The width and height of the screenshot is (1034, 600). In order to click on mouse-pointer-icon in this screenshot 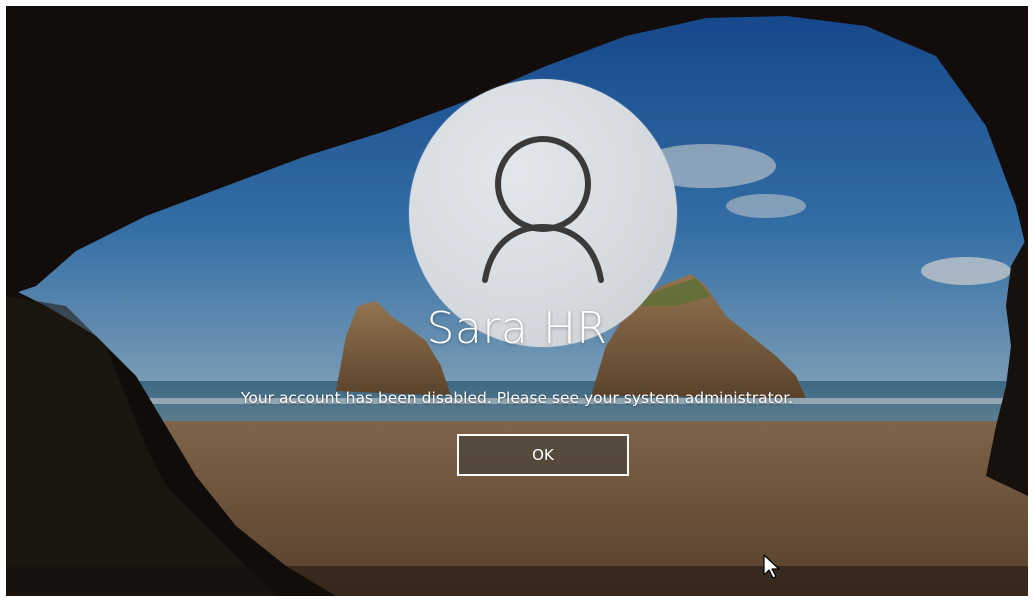, I will do `click(771, 566)`.